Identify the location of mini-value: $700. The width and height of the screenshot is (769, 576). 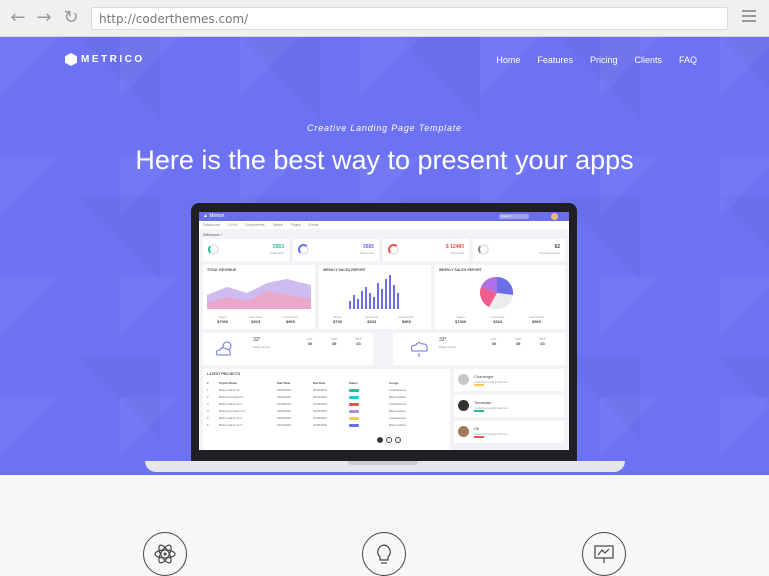
(337, 321).